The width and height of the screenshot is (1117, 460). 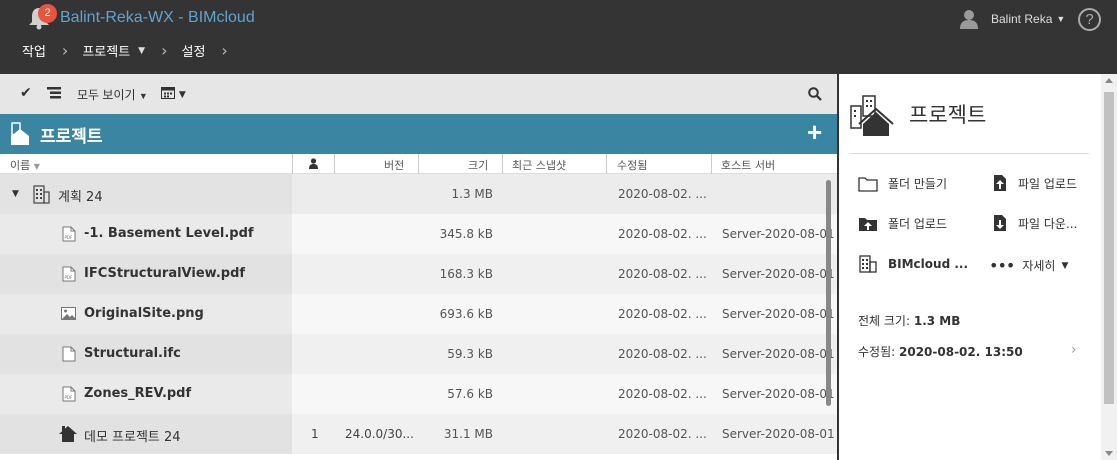 I want to click on upload-folder-button: 폴더 업로드, so click(x=902, y=223).